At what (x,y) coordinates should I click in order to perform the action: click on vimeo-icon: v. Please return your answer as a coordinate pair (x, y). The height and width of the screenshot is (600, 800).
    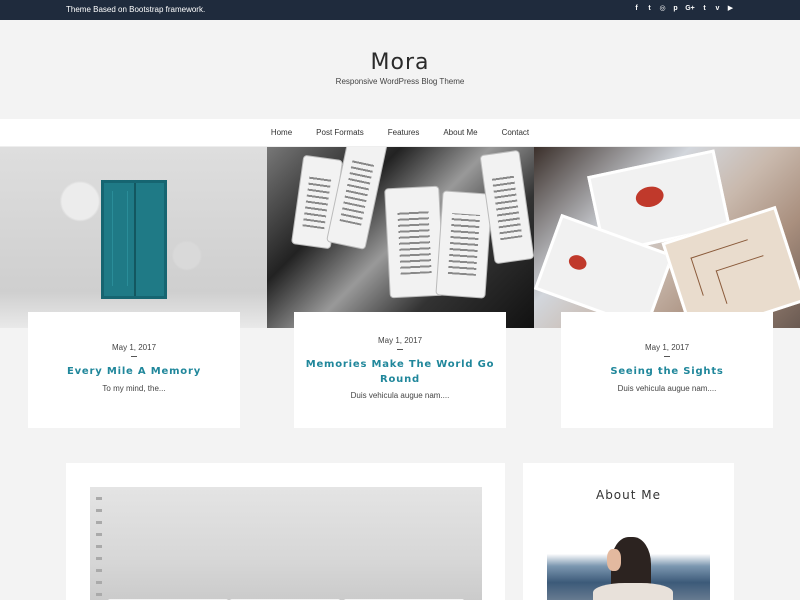
    Looking at the image, I should click on (717, 9).